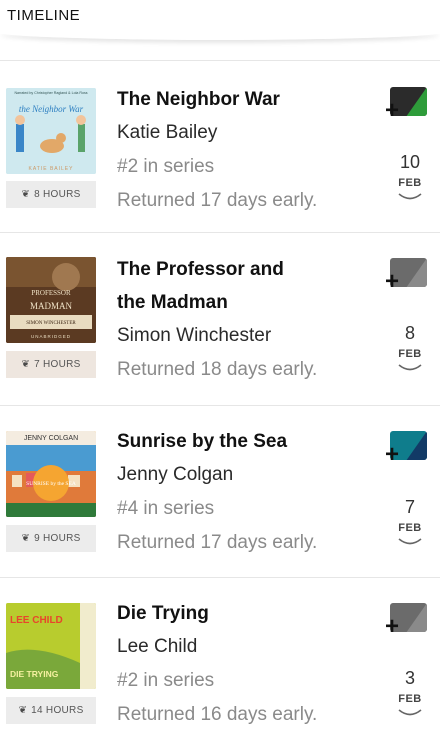 The image size is (440, 738). What do you see at coordinates (36, 620) in the screenshot?
I see `cover-top-text: LEE CHILD` at bounding box center [36, 620].